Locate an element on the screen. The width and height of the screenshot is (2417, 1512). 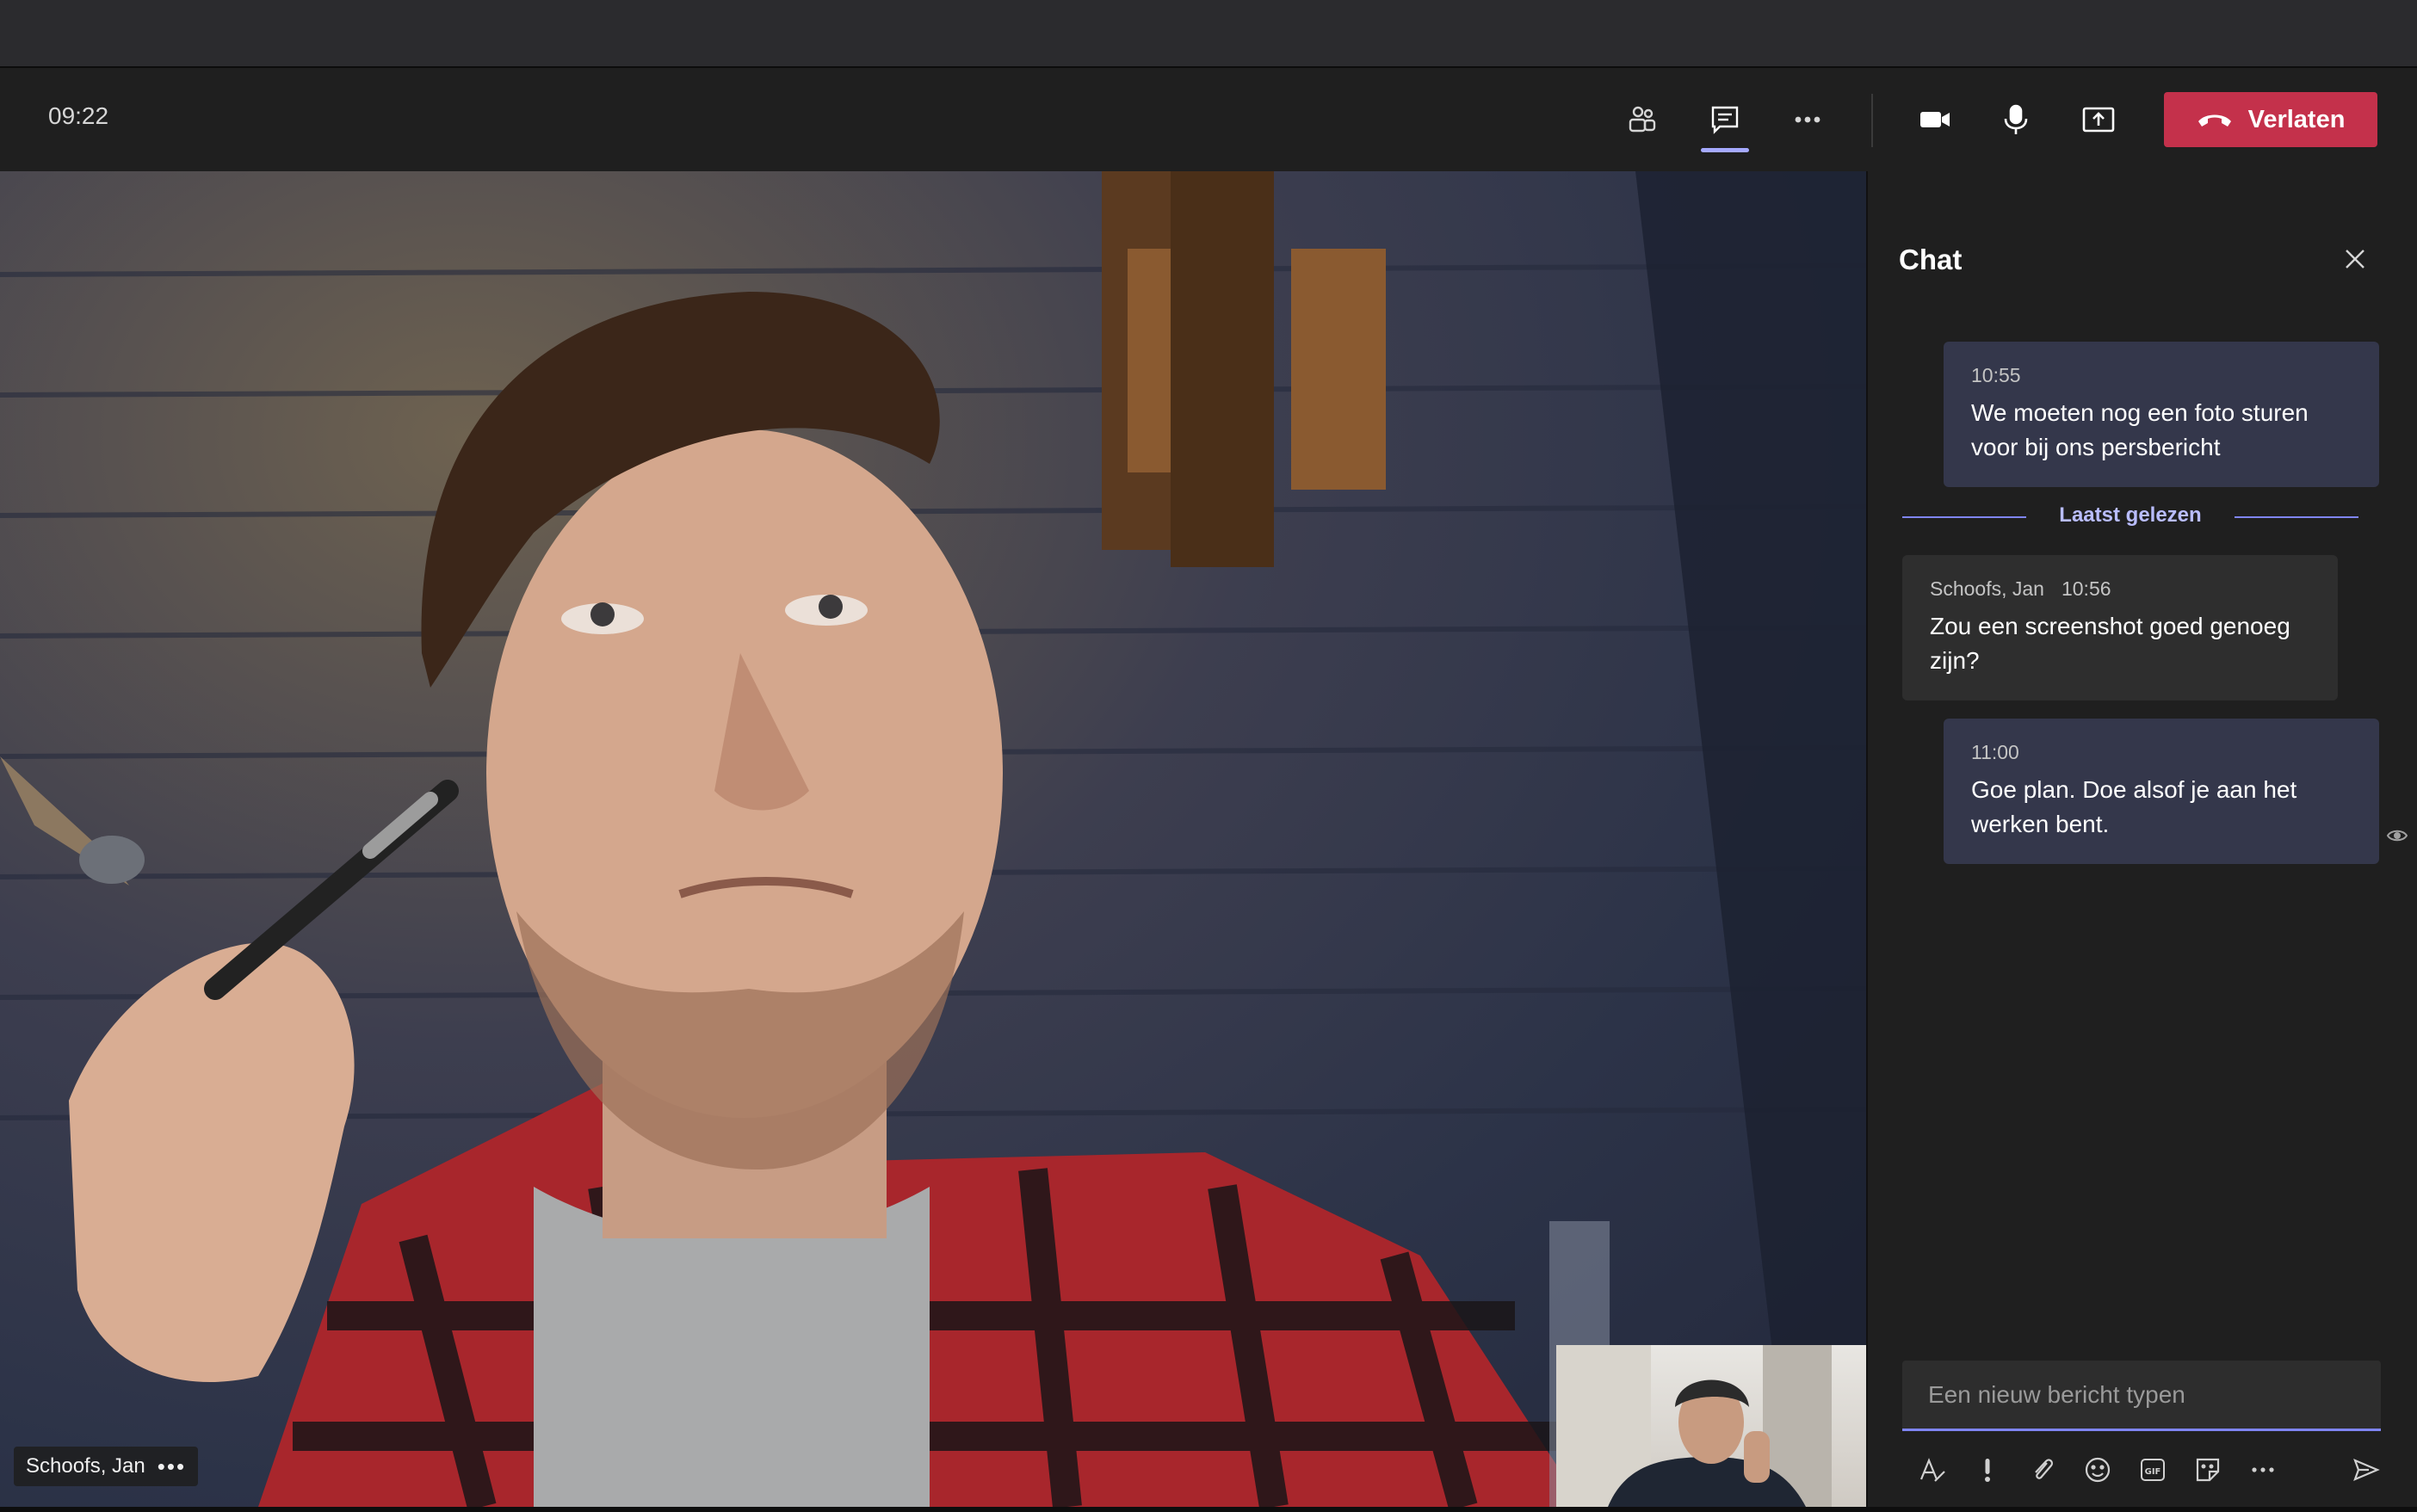
camera-button is located at coordinates (1935, 120).